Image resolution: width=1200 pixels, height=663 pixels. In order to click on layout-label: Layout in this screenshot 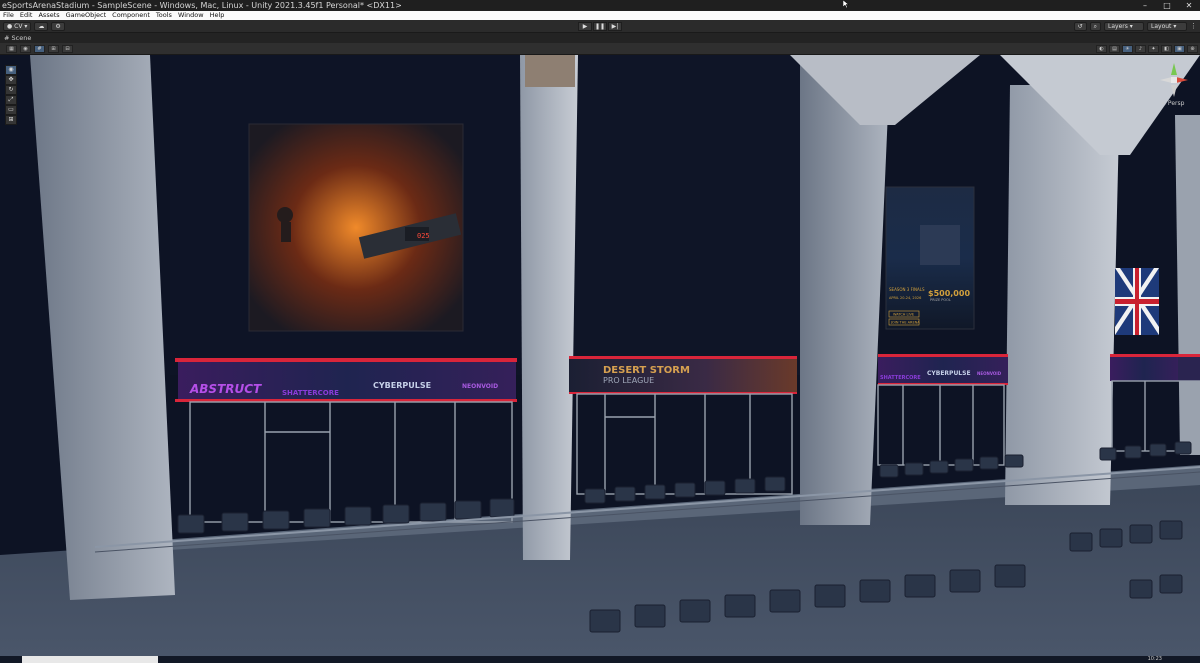, I will do `click(1161, 26)`.